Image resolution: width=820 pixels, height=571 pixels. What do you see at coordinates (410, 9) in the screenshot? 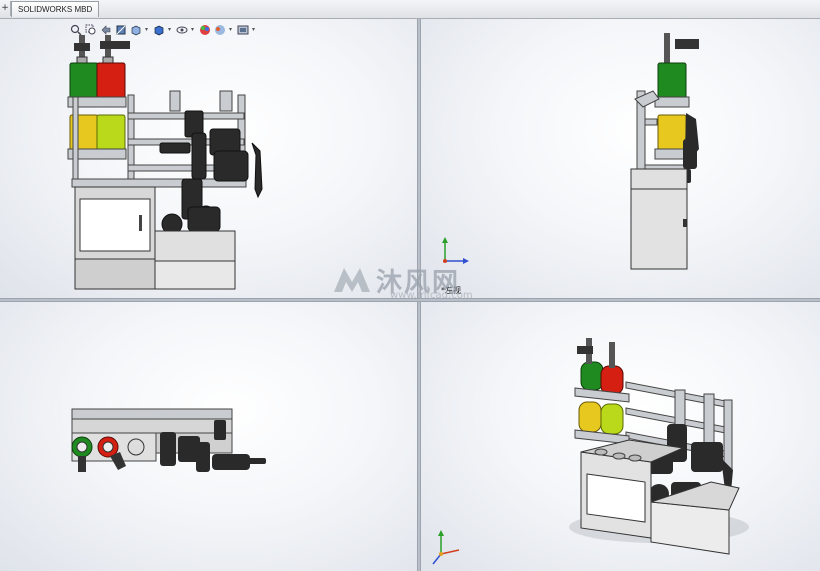
I see `tab-bar: + SOLIDWORKS MBD` at bounding box center [410, 9].